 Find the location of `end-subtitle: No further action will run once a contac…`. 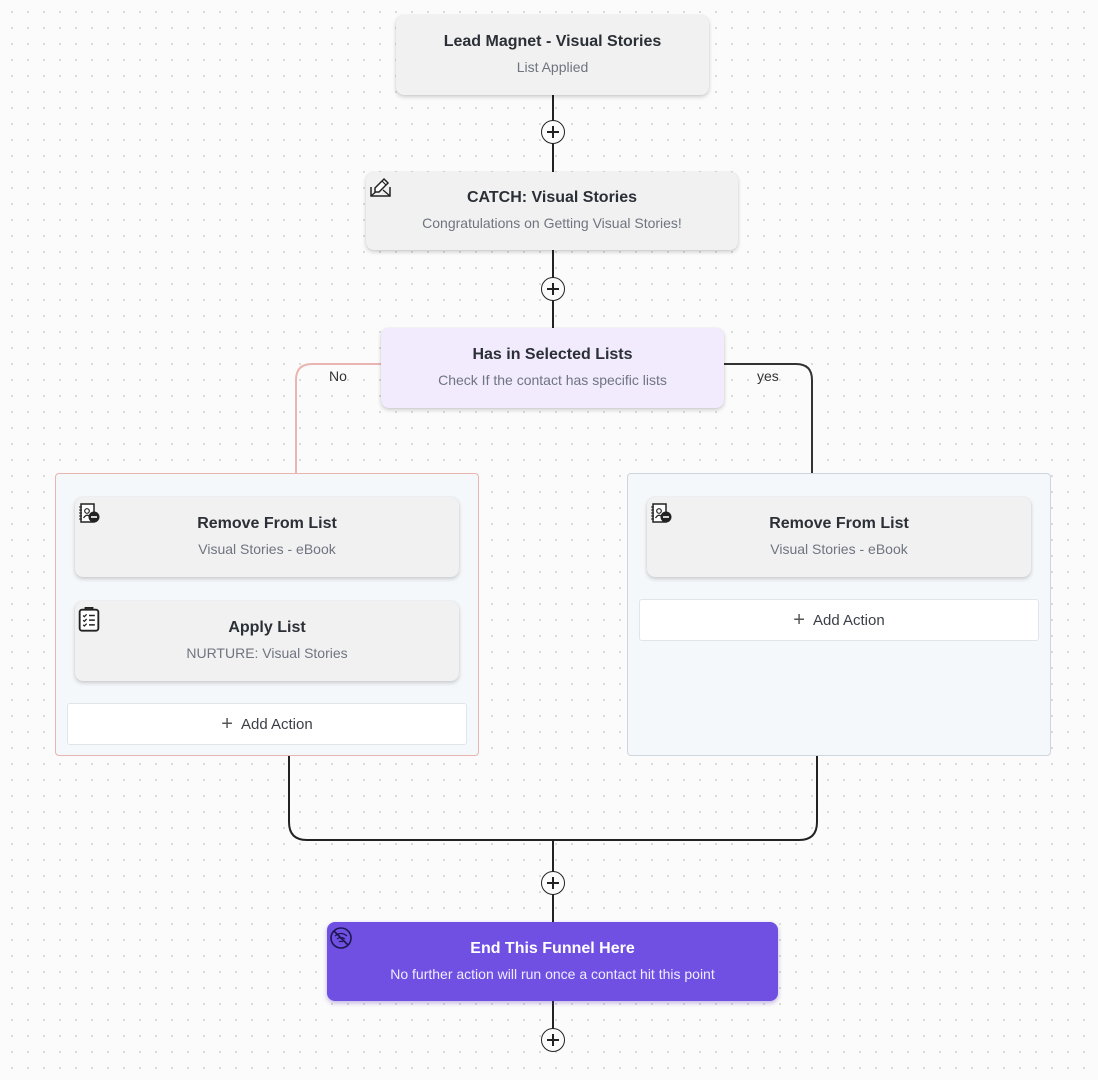

end-subtitle: No further action will run once a contac… is located at coordinates (552, 974).